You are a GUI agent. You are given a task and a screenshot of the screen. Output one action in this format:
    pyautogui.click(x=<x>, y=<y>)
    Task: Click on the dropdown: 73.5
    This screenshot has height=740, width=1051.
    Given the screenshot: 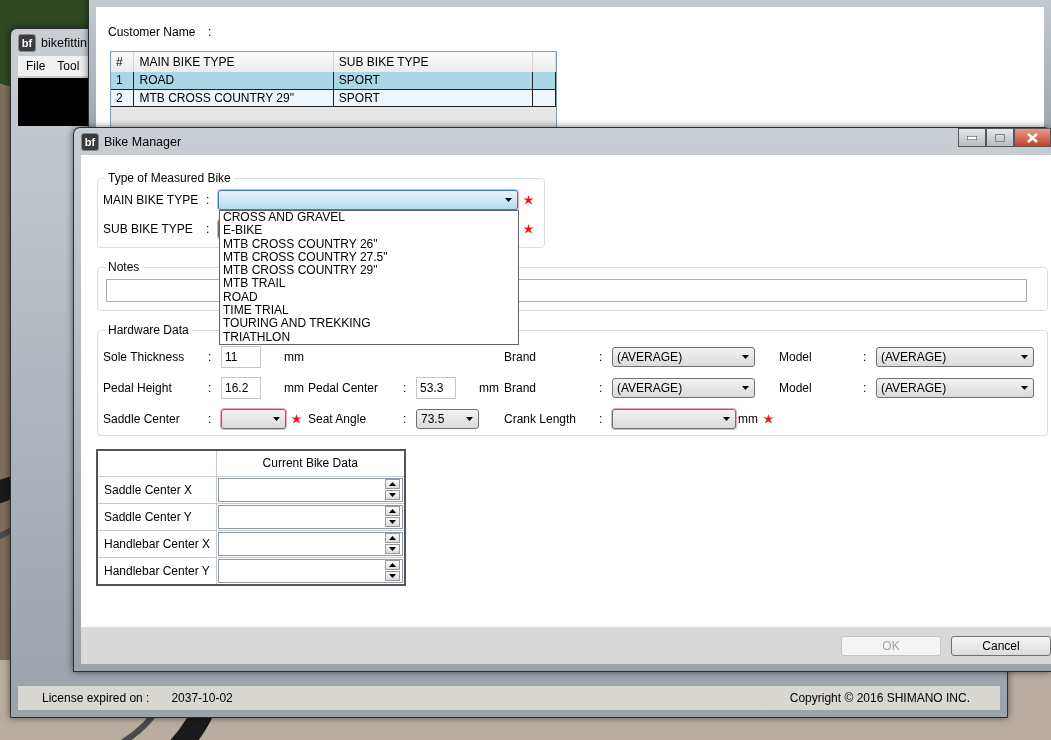 What is the action you would take?
    pyautogui.click(x=447, y=419)
    